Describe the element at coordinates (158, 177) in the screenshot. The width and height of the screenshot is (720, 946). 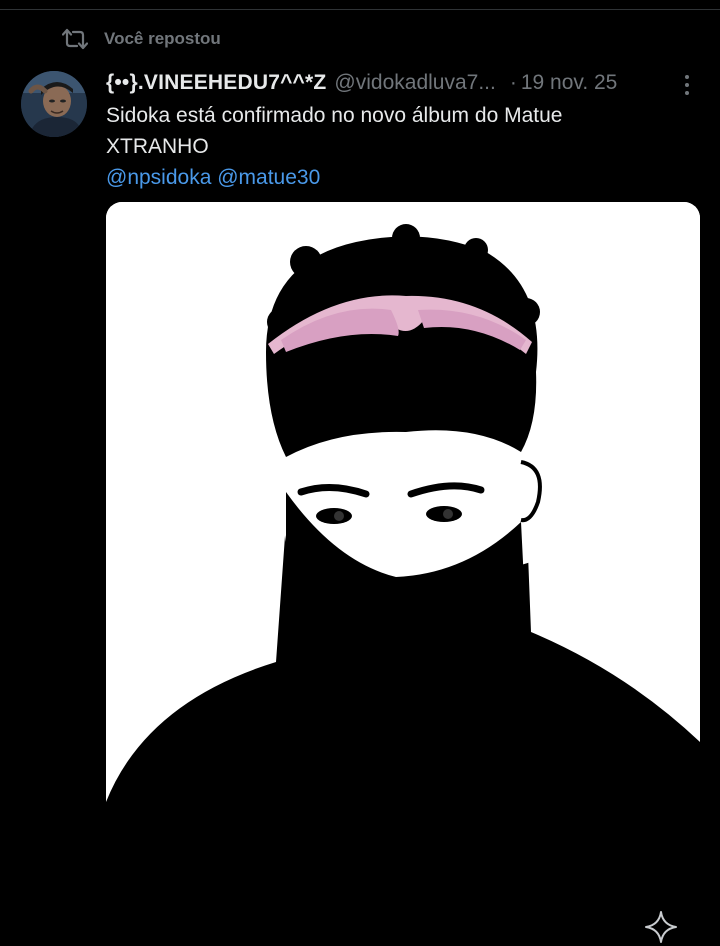
I see `mention-link: @npsidoka` at that location.